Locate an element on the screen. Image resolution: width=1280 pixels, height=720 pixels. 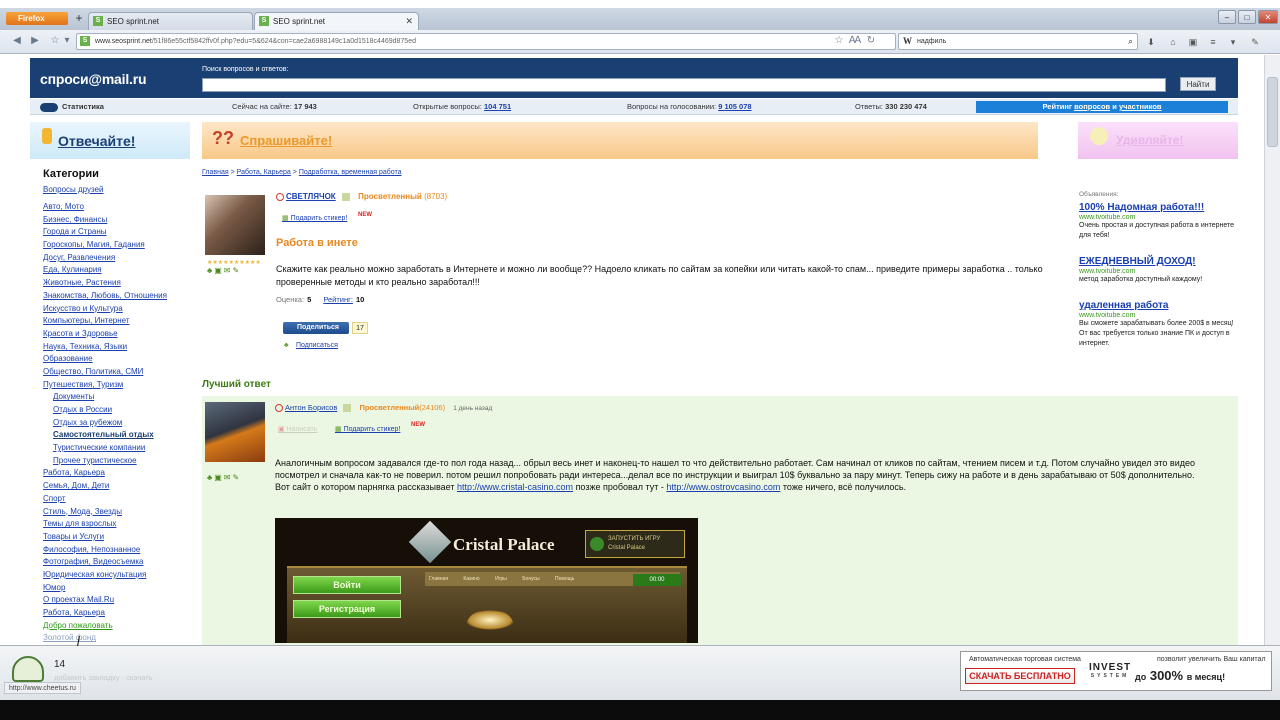
sidebar-item-category: Общество, Политика, СМИ is located at coordinates (118, 372).